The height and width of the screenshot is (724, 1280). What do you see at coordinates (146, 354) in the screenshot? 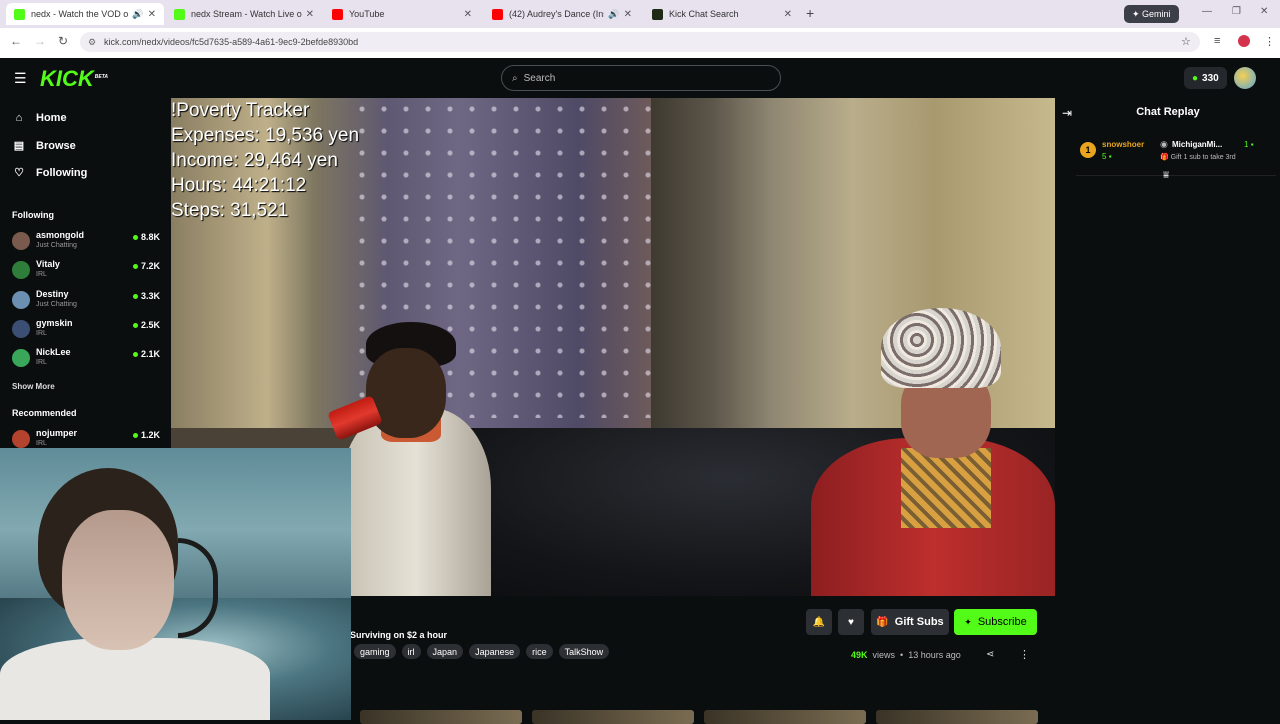
I see `viewer-count: 2.1K` at bounding box center [146, 354].